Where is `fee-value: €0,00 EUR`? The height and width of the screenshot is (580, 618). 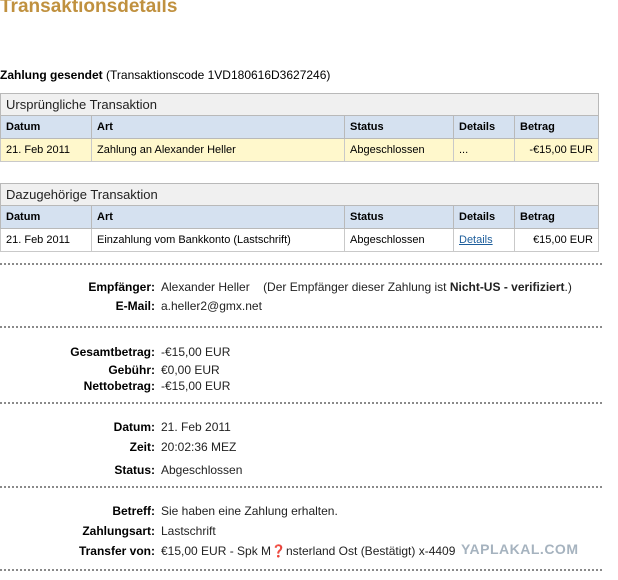 fee-value: €0,00 EUR is located at coordinates (190, 370).